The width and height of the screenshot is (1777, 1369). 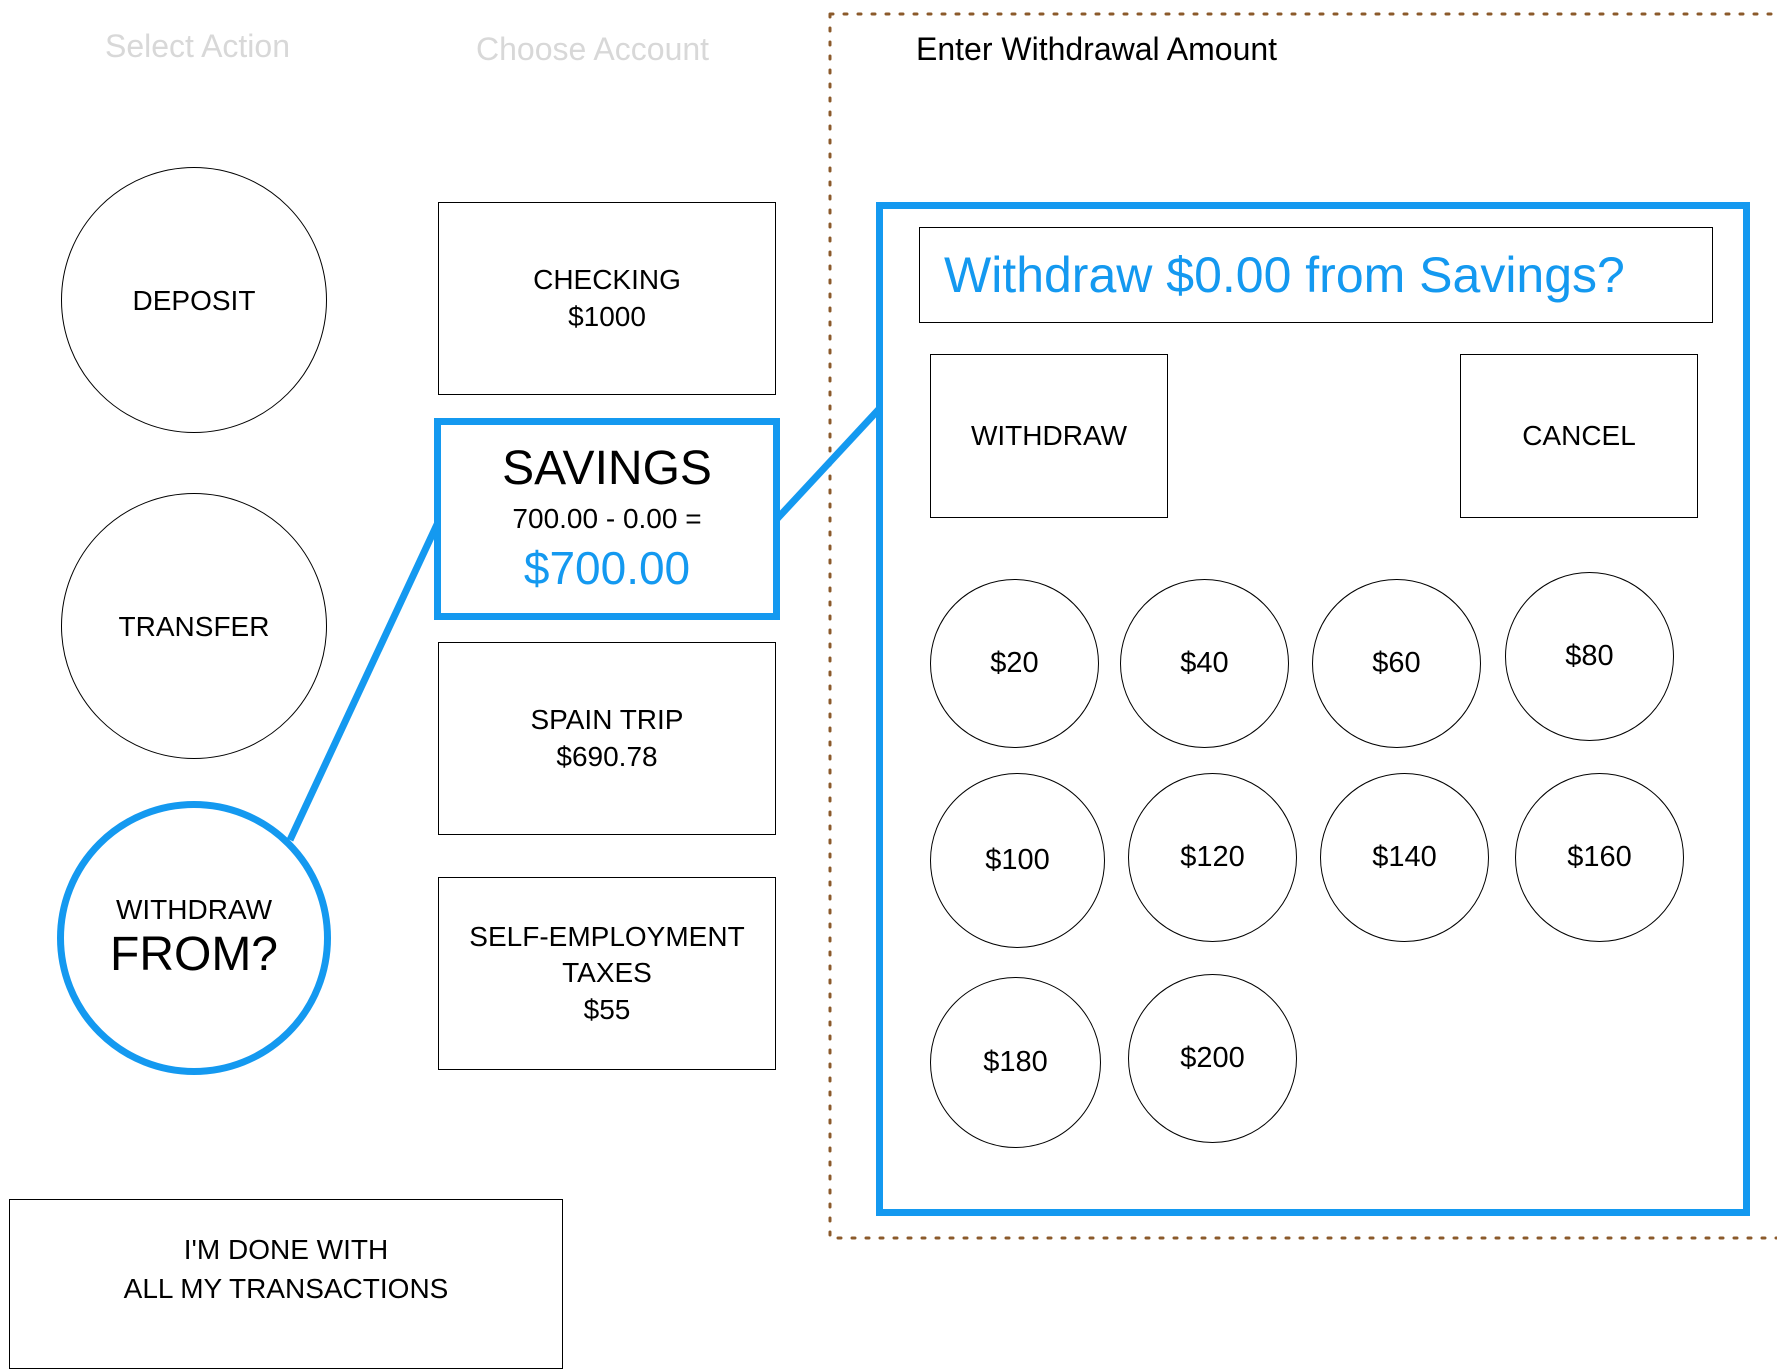 I want to click on done-button: I'M DONE WITH ALL MY TRANSACTIONS, so click(x=286, y=1284).